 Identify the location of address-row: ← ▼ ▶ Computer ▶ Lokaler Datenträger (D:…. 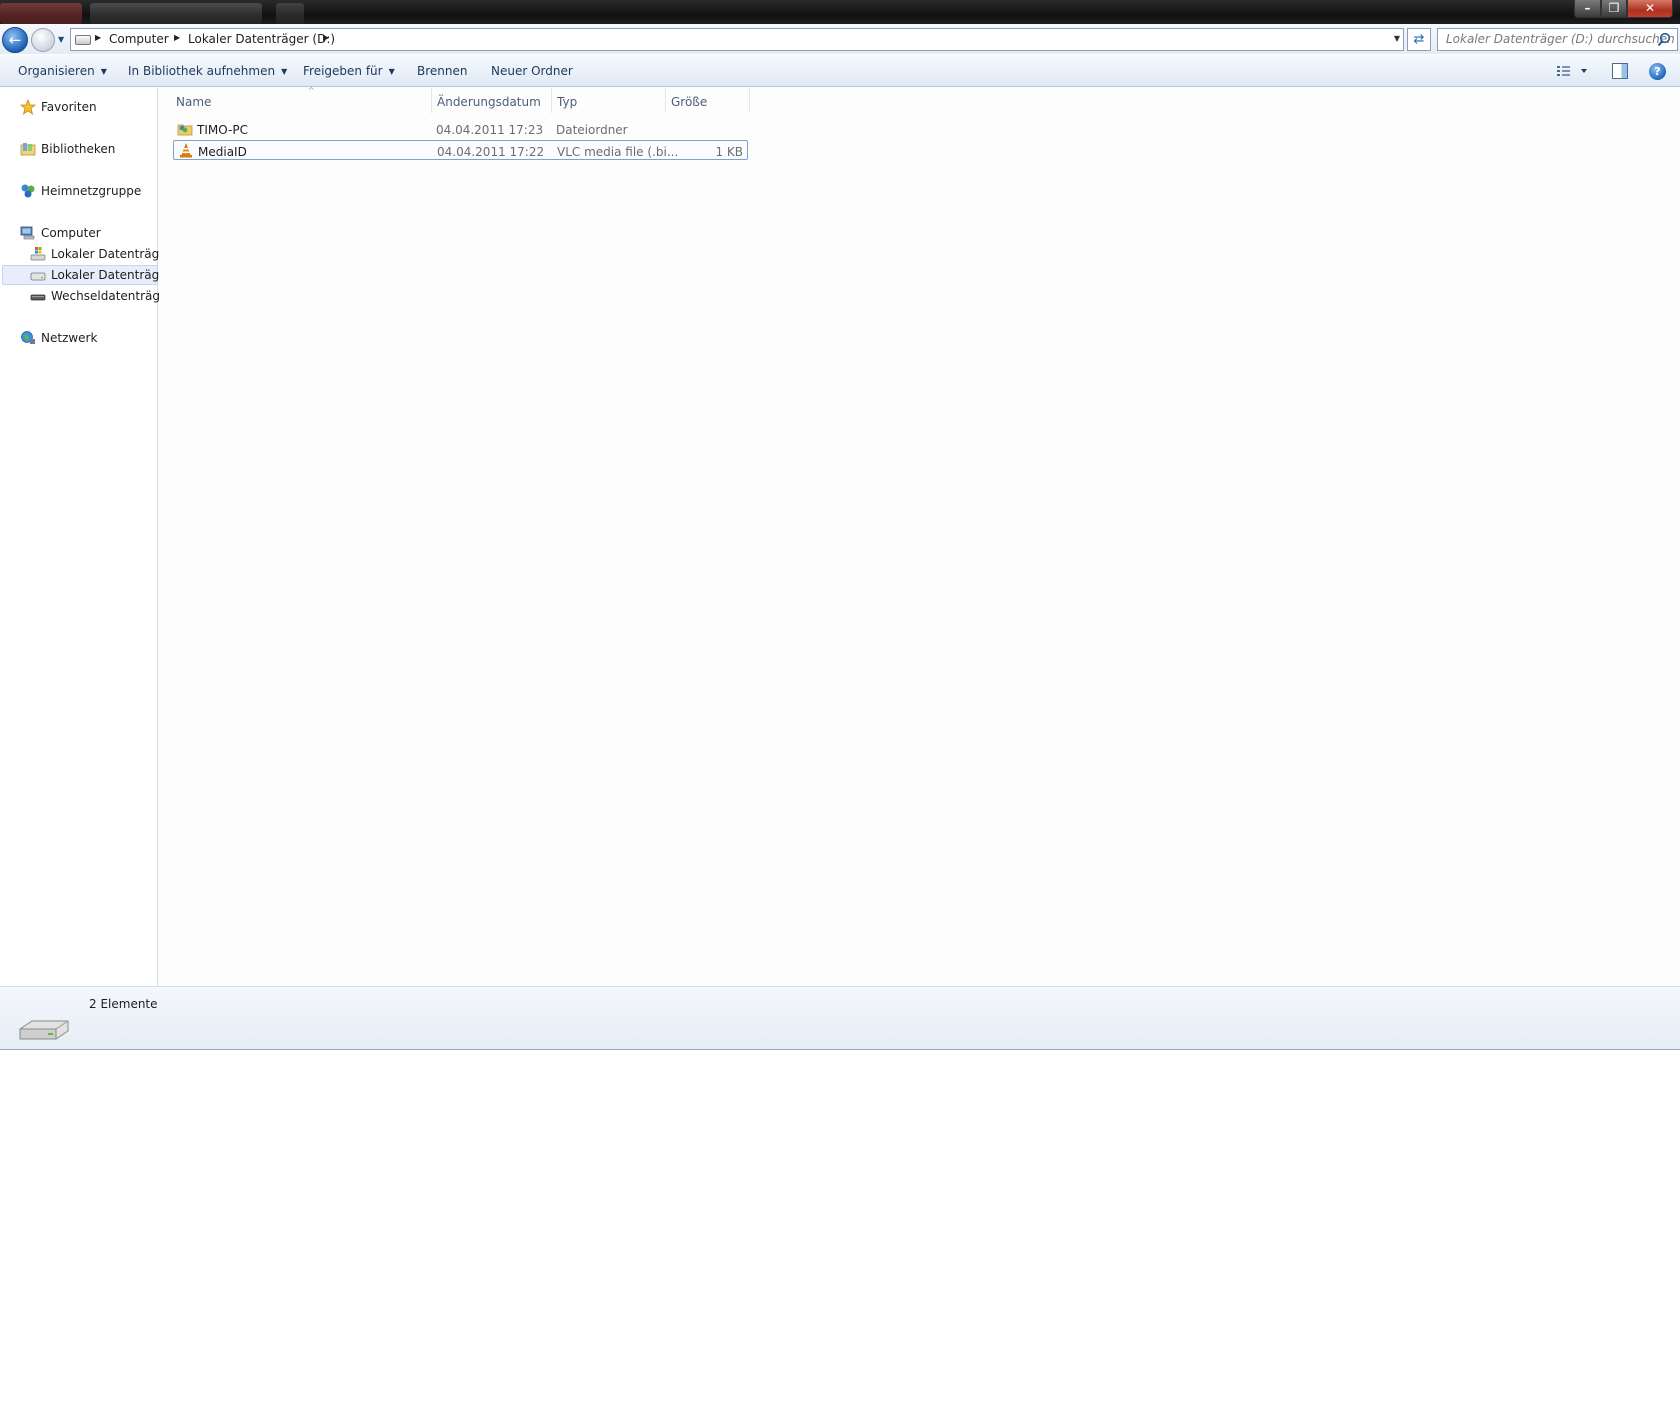
(840, 39).